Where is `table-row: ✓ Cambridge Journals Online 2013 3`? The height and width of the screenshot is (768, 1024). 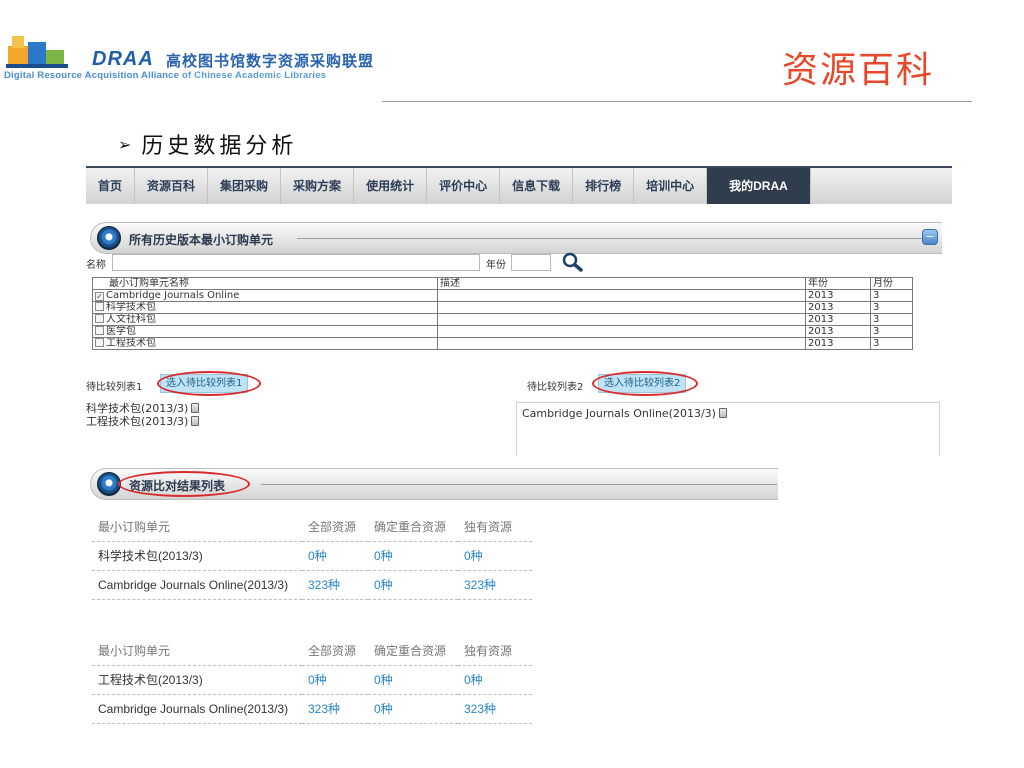 table-row: ✓ Cambridge Journals Online 2013 3 is located at coordinates (502, 295).